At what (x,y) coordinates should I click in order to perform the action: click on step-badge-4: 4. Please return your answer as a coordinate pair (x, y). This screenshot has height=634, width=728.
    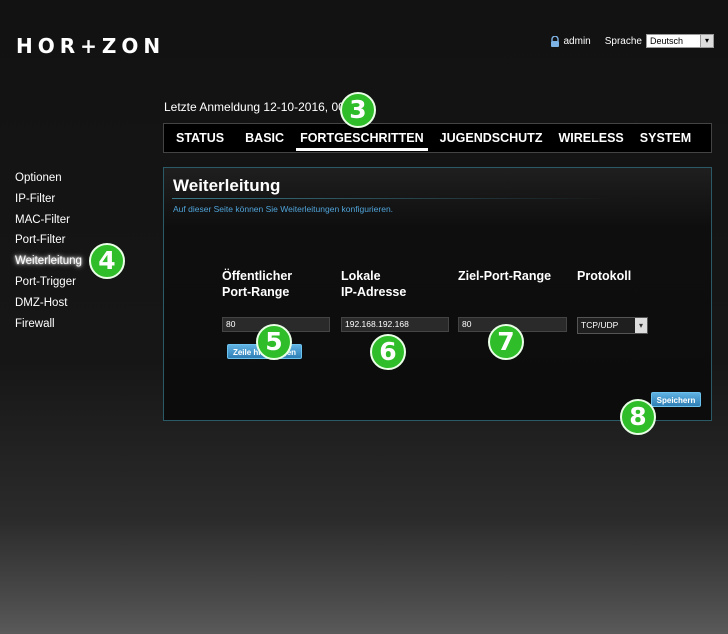
    Looking at the image, I should click on (107, 261).